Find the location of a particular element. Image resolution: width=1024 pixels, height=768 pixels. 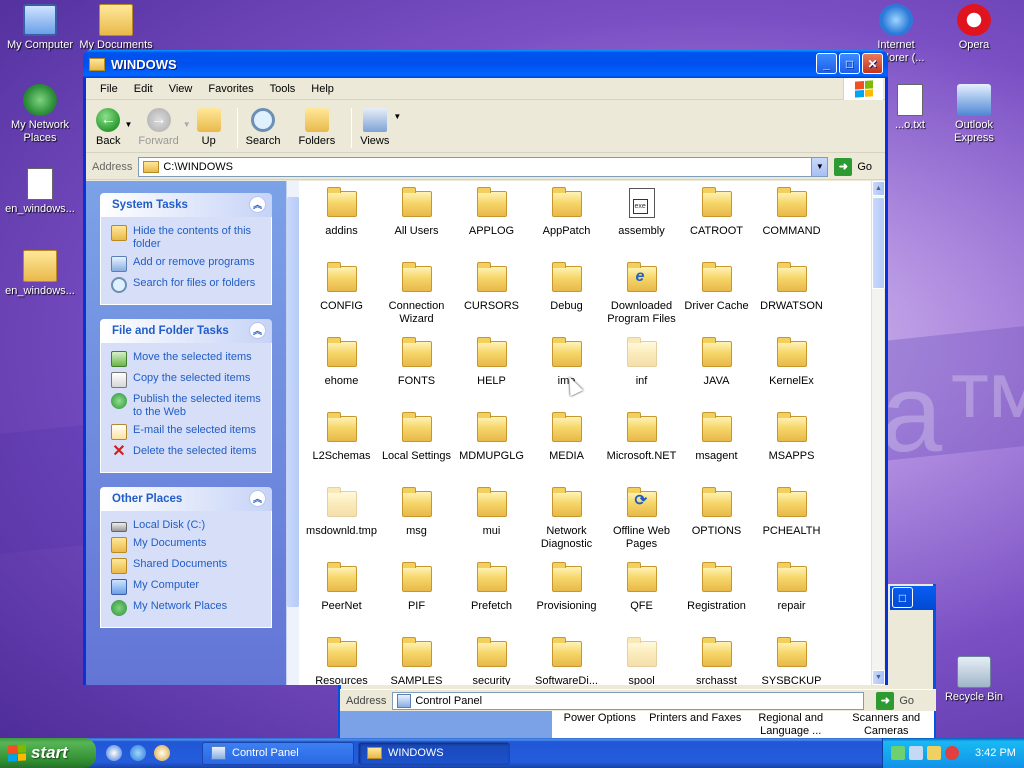

window-titlebar: WINDOWS _ □ ✕ is located at coordinates (485, 64).